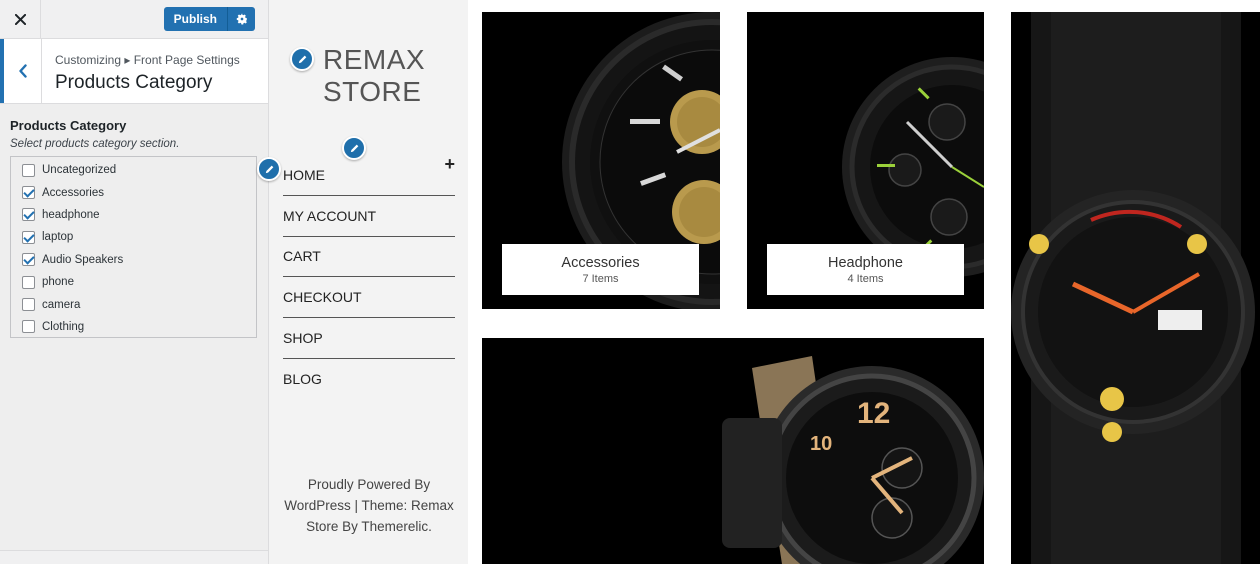 The height and width of the screenshot is (564, 1260). I want to click on svg-text: 10, so click(821, 444).